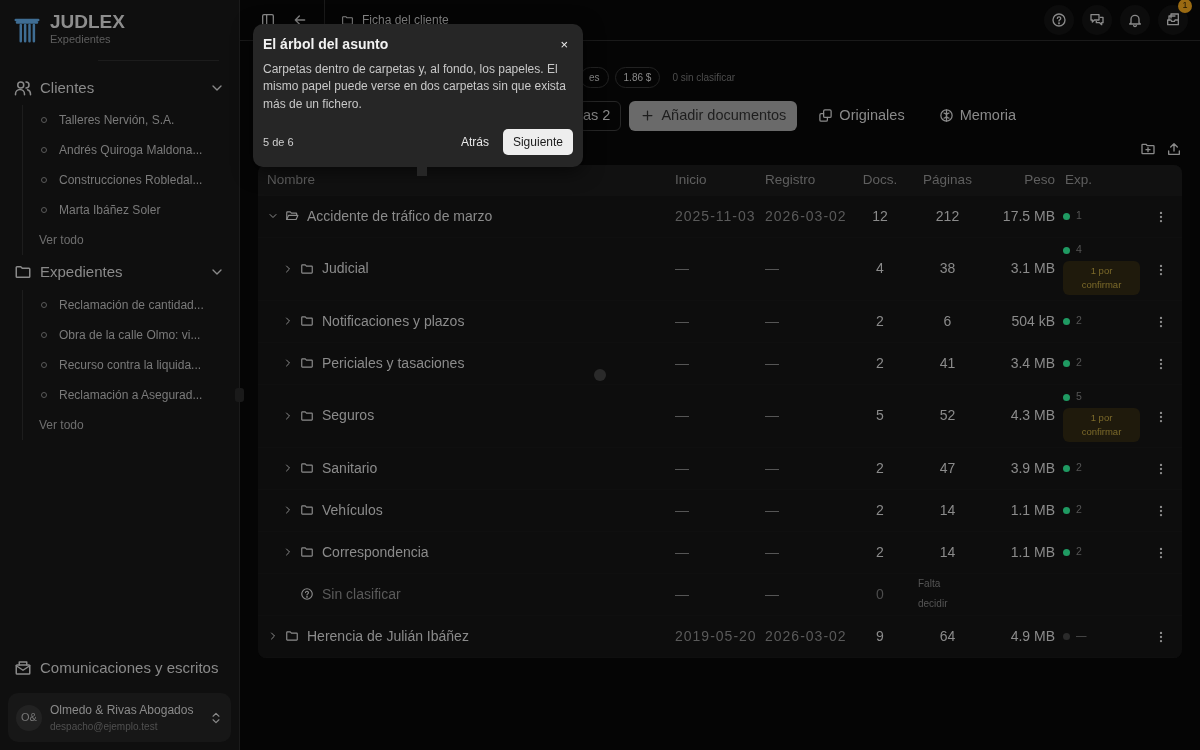 This screenshot has height=750, width=1200. I want to click on mail-icon, so click(23, 667).